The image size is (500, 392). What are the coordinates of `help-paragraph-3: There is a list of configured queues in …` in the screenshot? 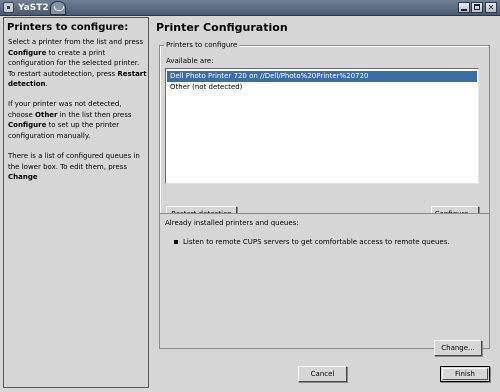 It's located at (78, 167).